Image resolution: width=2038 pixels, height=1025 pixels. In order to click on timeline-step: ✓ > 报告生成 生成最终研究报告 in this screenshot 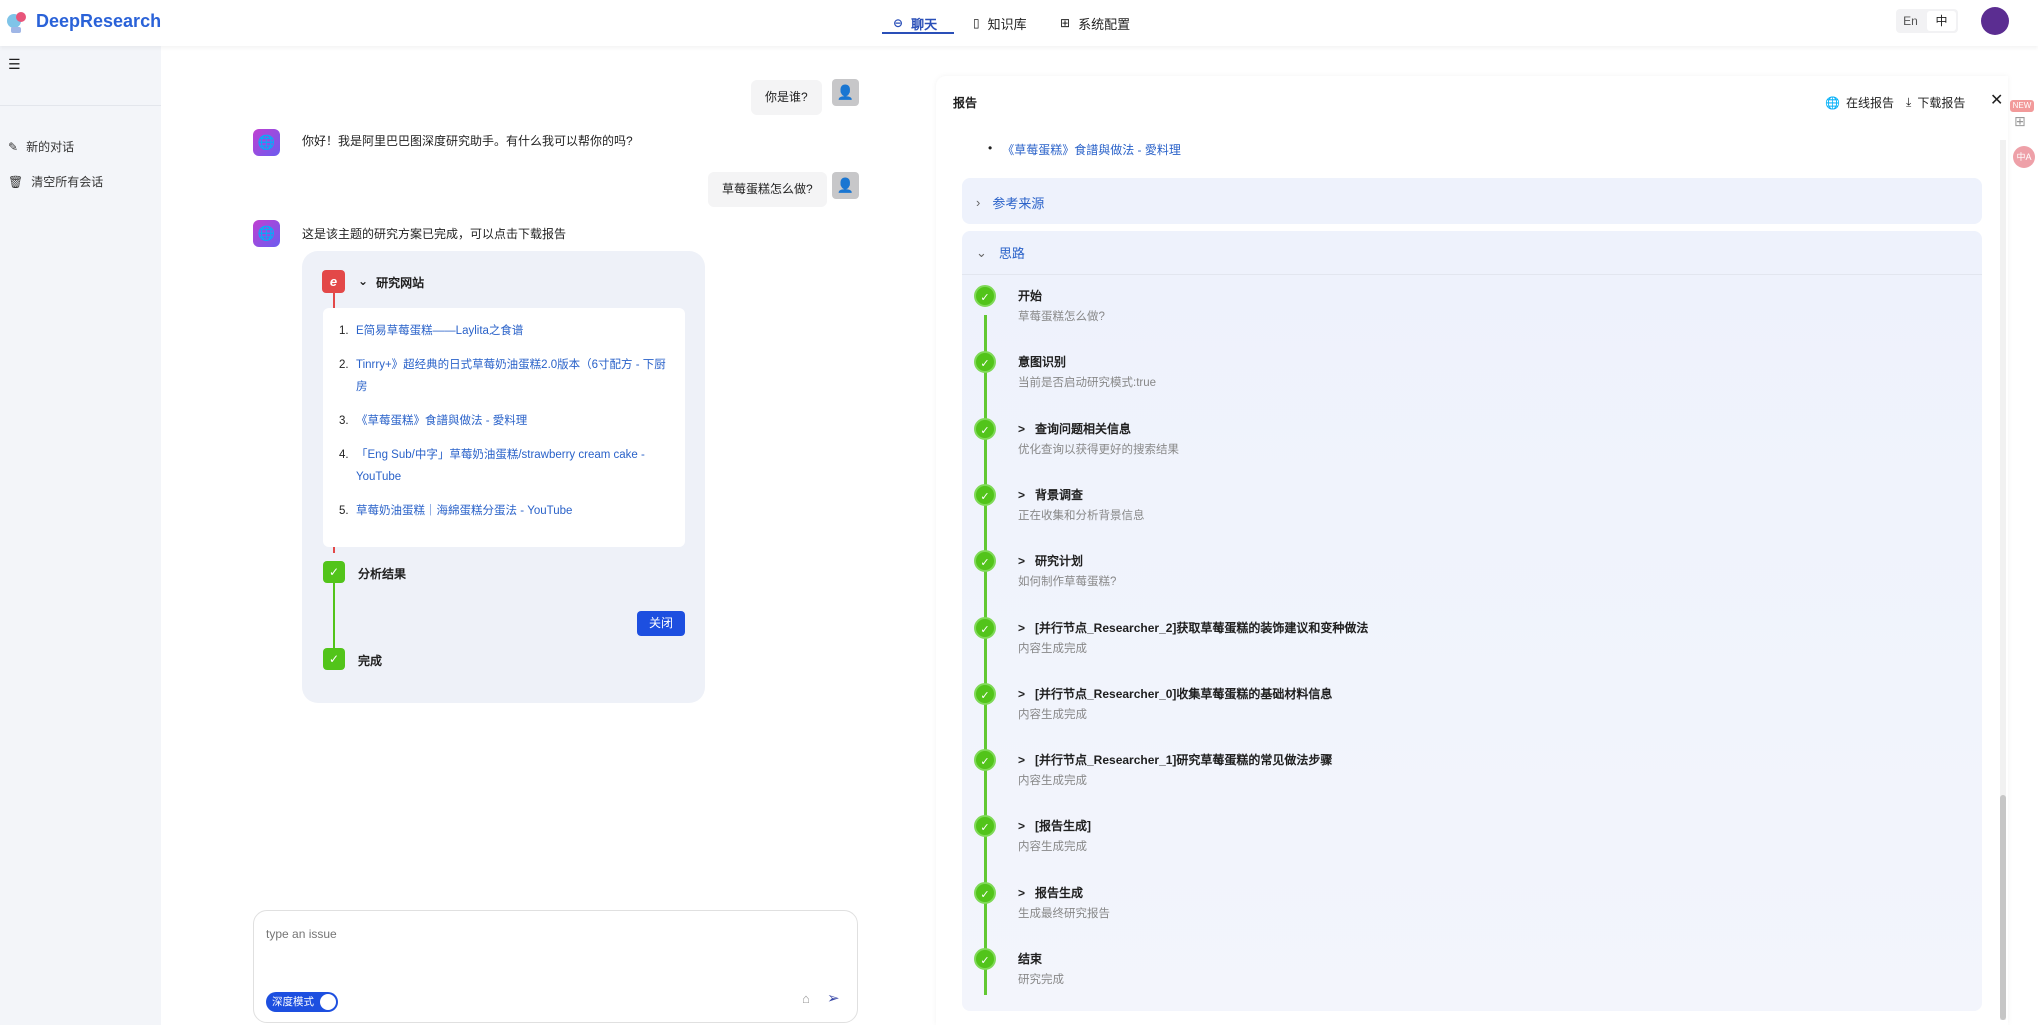, I will do `click(1412, 911)`.